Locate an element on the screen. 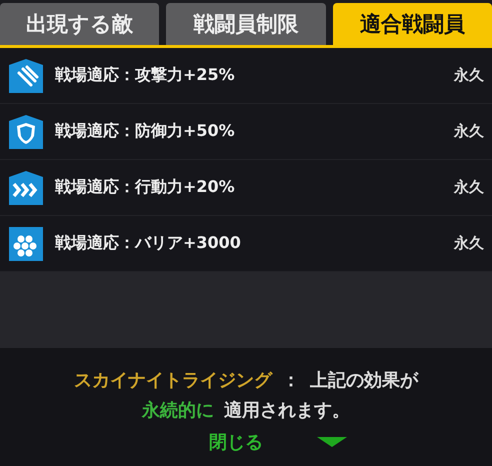 The height and width of the screenshot is (466, 492). hexagons-icon is located at coordinates (26, 243).